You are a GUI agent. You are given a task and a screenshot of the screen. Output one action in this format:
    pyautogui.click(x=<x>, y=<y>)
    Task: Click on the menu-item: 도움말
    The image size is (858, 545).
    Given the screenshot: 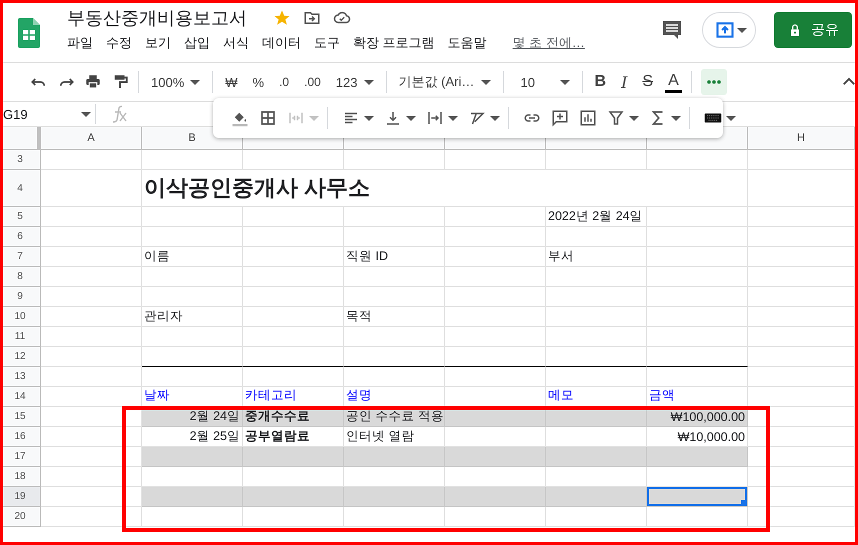 What is the action you would take?
    pyautogui.click(x=467, y=43)
    